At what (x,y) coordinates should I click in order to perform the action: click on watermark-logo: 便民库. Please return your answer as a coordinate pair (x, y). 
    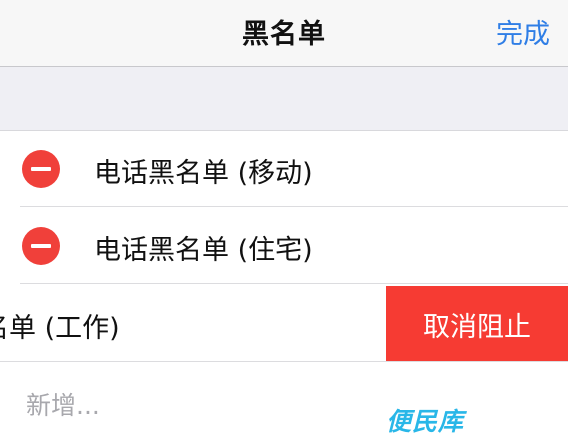
    Looking at the image, I should click on (425, 421).